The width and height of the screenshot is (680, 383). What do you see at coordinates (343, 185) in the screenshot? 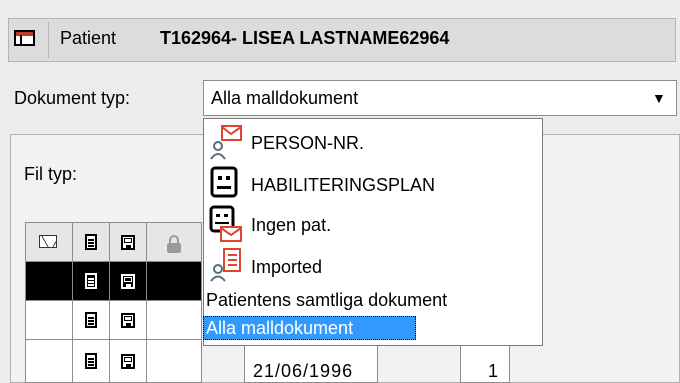
I see `dropdown-option-habiliteringsplan: HABILITERINGSPLAN` at bounding box center [343, 185].